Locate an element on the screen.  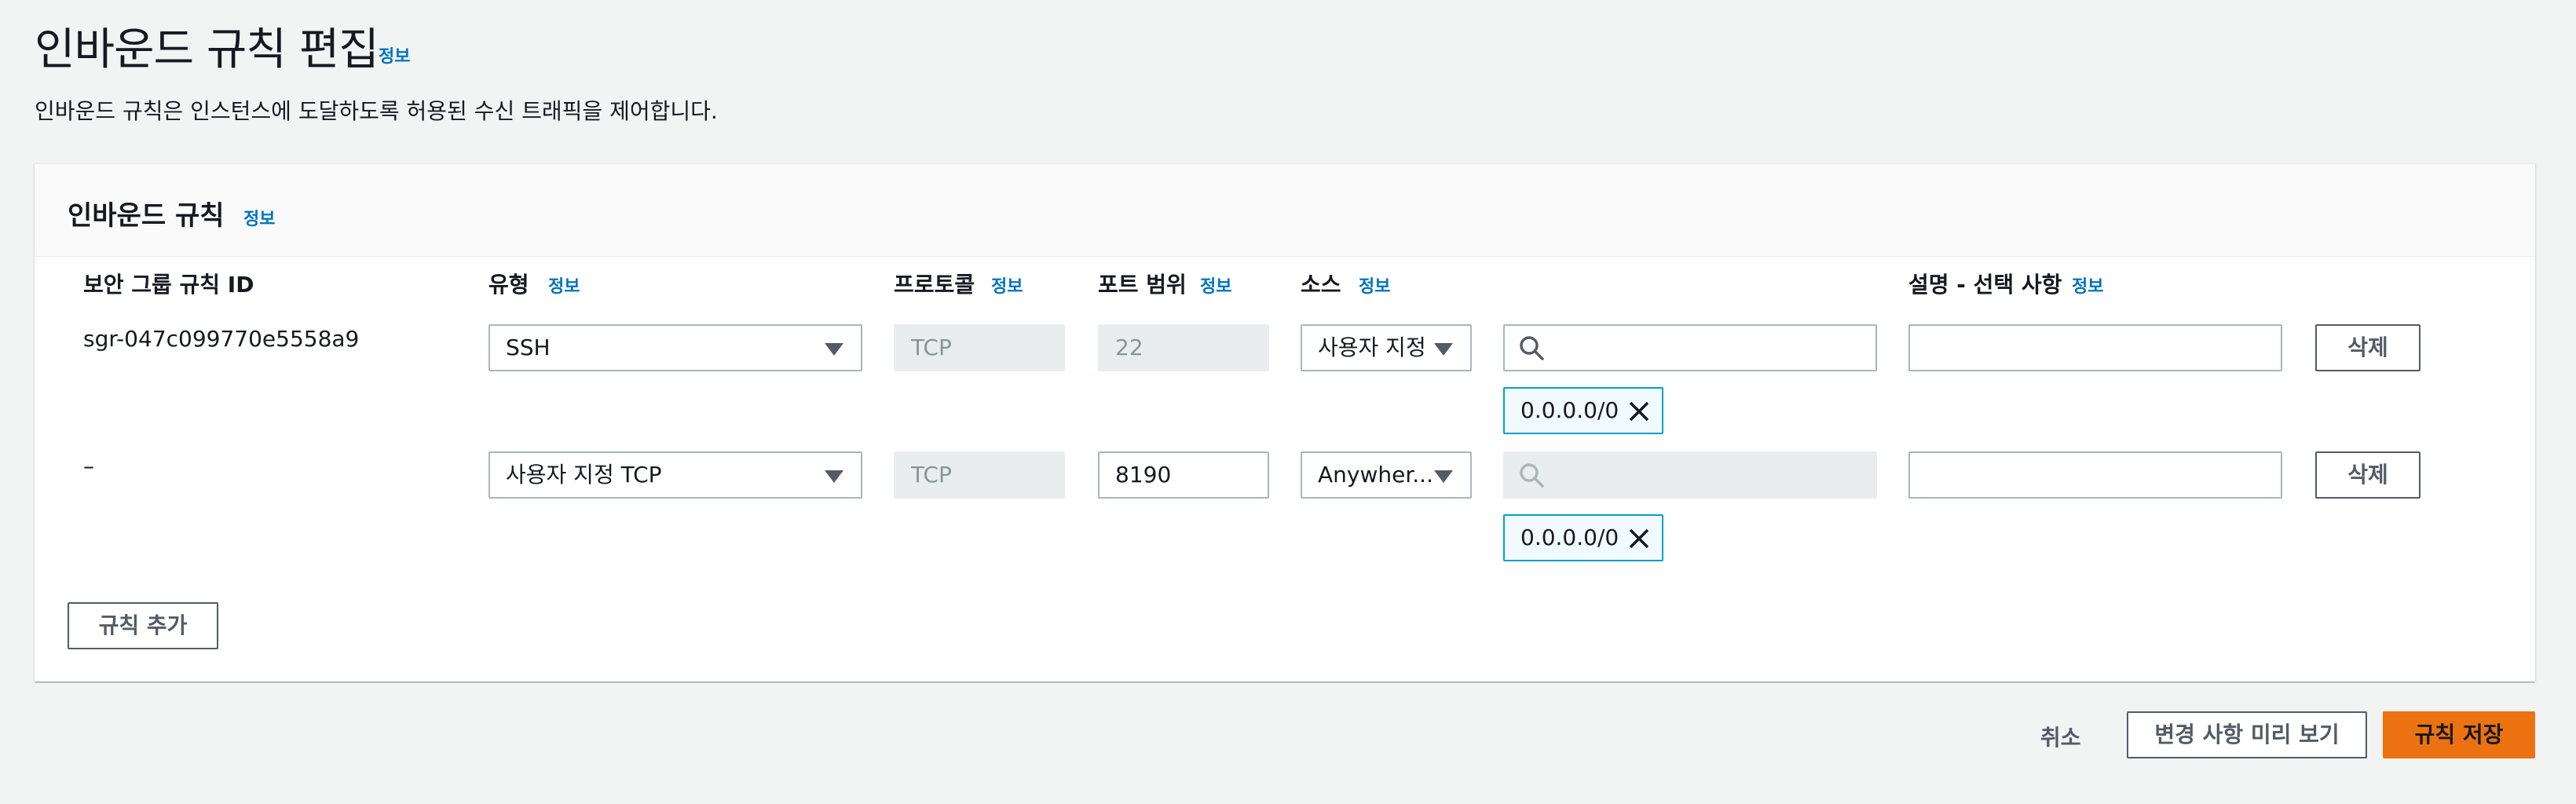
panel-title: 인바운드 규칙 is located at coordinates (146, 216).